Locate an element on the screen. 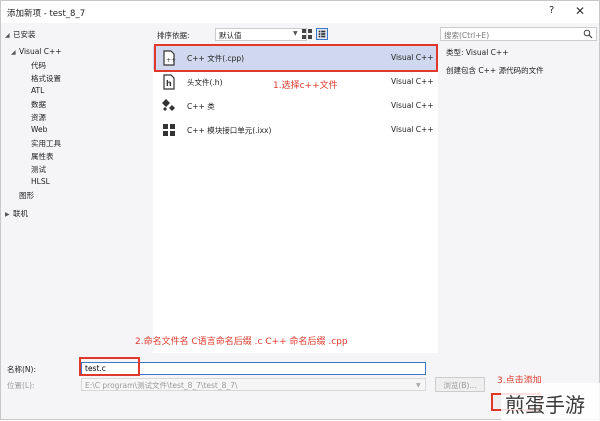  tree-item-label: ATL is located at coordinates (38, 90).